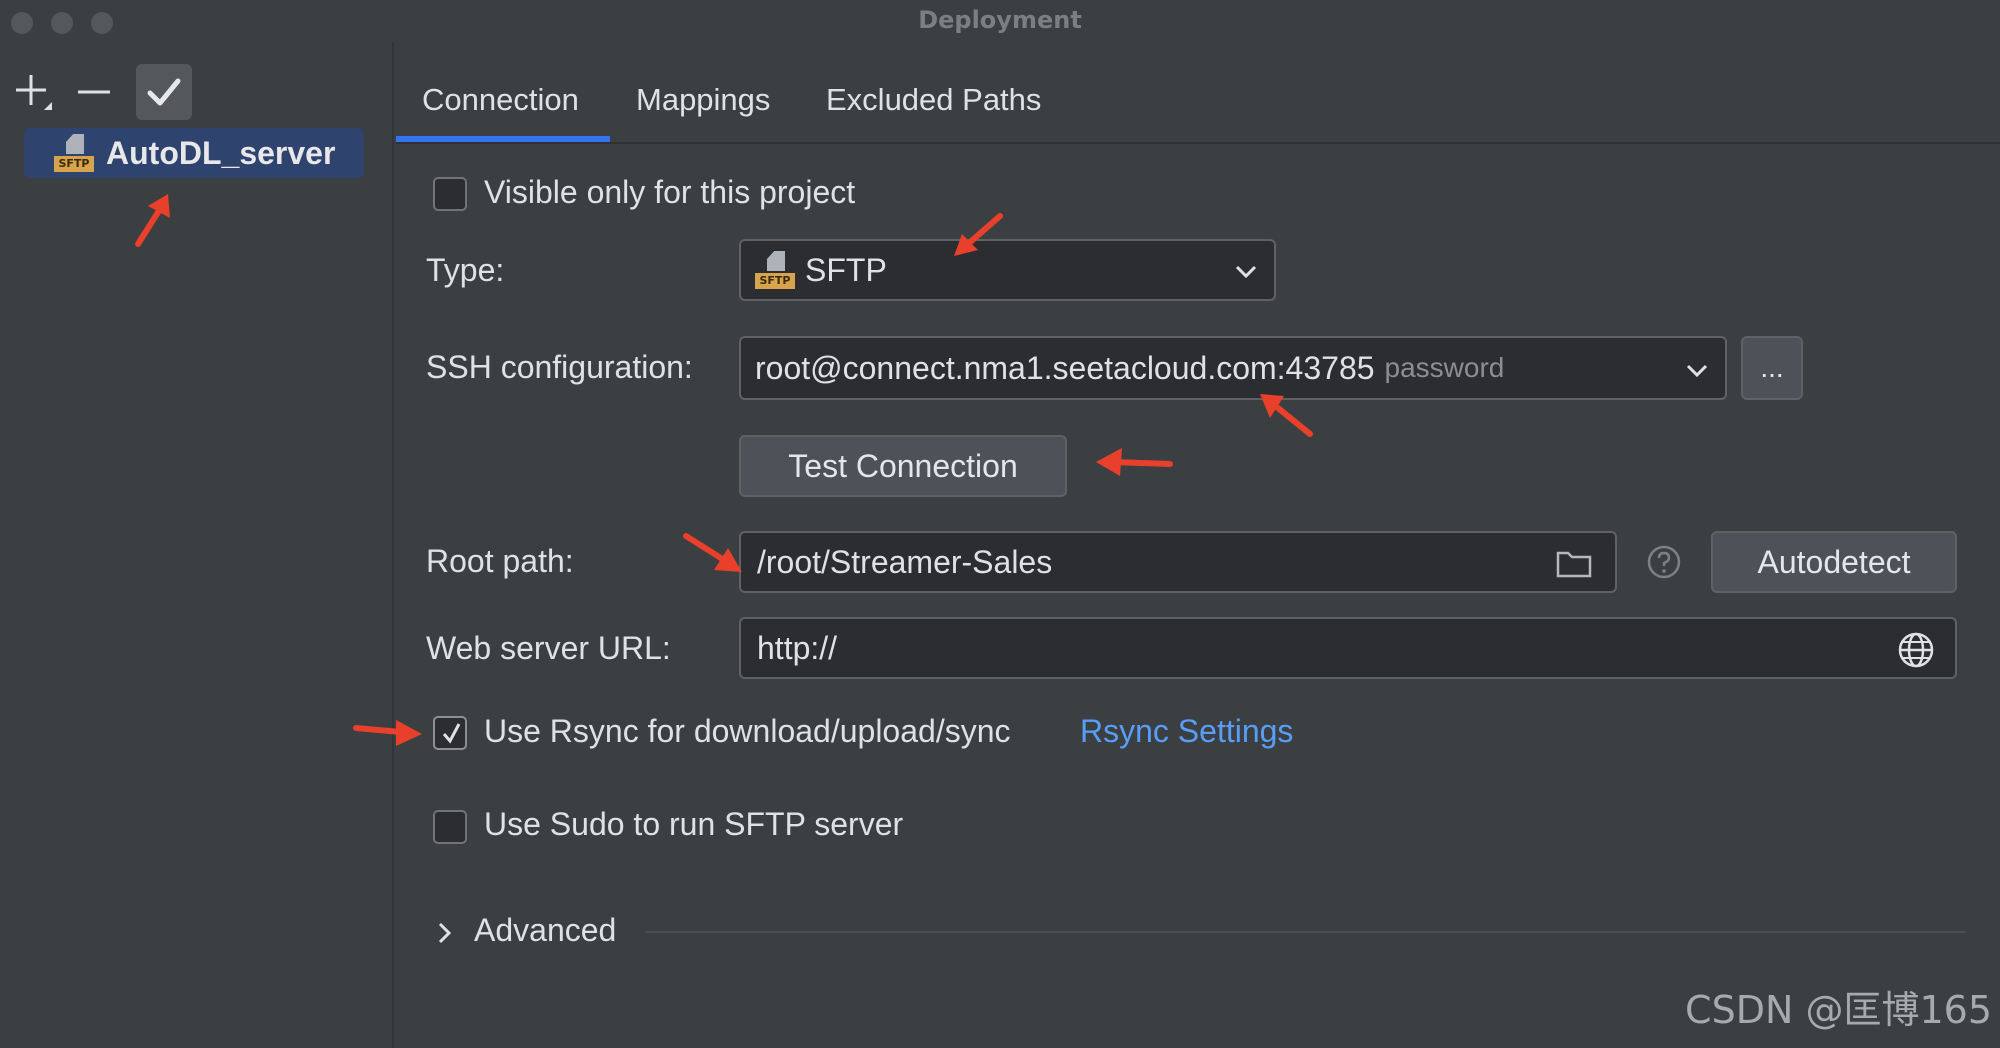 The image size is (2000, 1048). What do you see at coordinates (465, 270) in the screenshot?
I see `type-label: Type:` at bounding box center [465, 270].